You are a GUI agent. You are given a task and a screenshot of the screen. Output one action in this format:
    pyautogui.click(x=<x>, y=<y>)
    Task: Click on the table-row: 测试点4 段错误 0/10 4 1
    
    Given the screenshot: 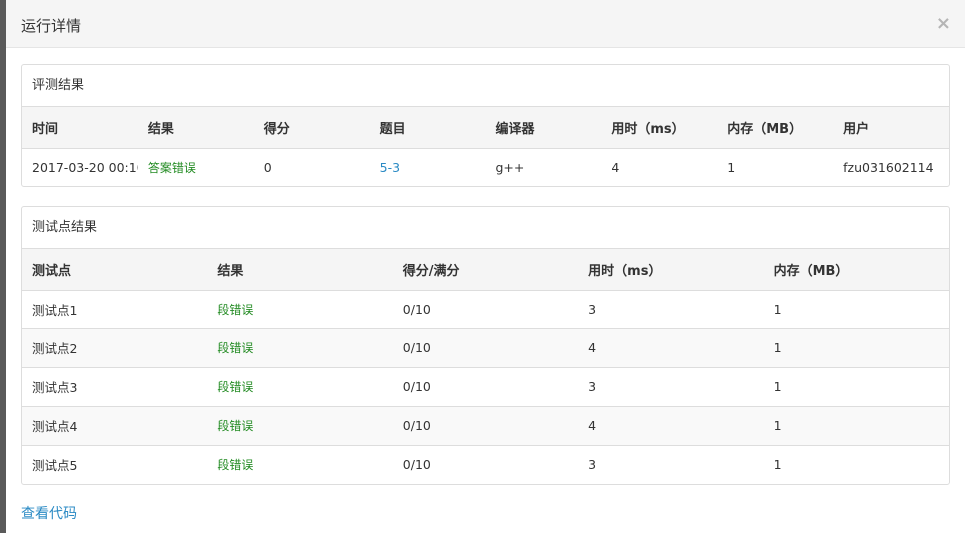 What is the action you would take?
    pyautogui.click(x=485, y=425)
    